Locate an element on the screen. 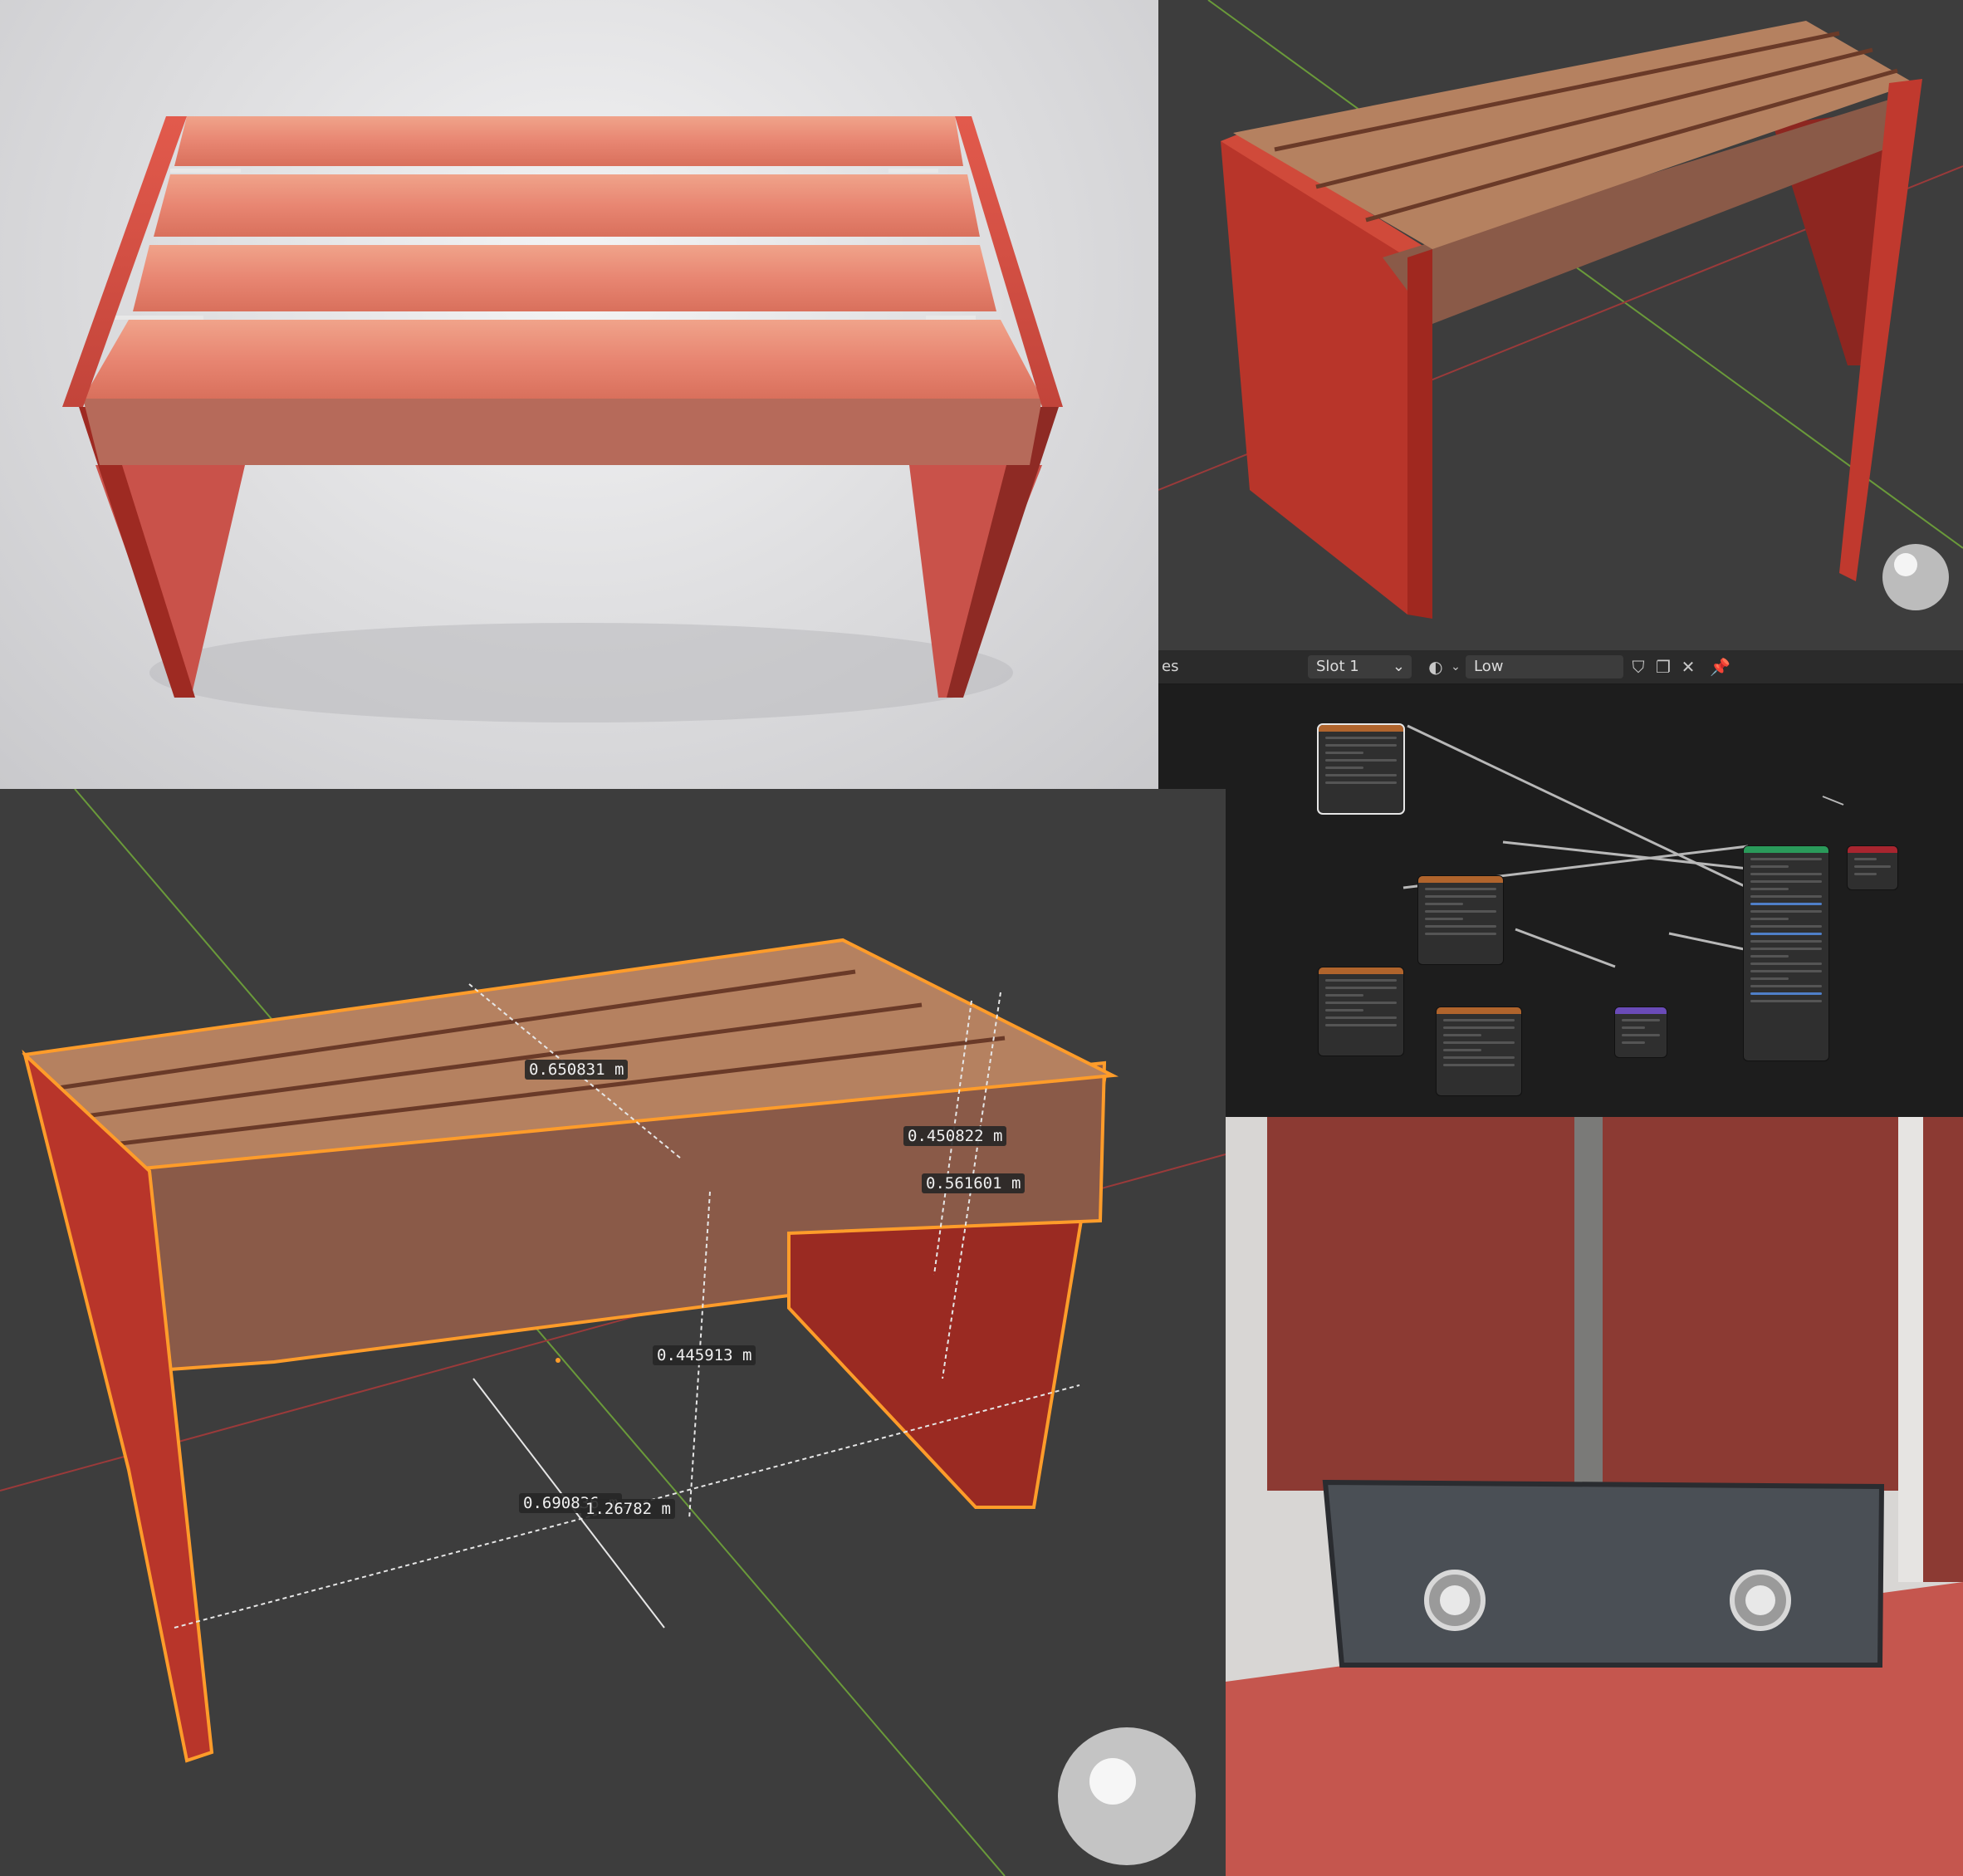 This screenshot has height=1876, width=1963. dimension-label: 0.650831 m is located at coordinates (577, 1070).